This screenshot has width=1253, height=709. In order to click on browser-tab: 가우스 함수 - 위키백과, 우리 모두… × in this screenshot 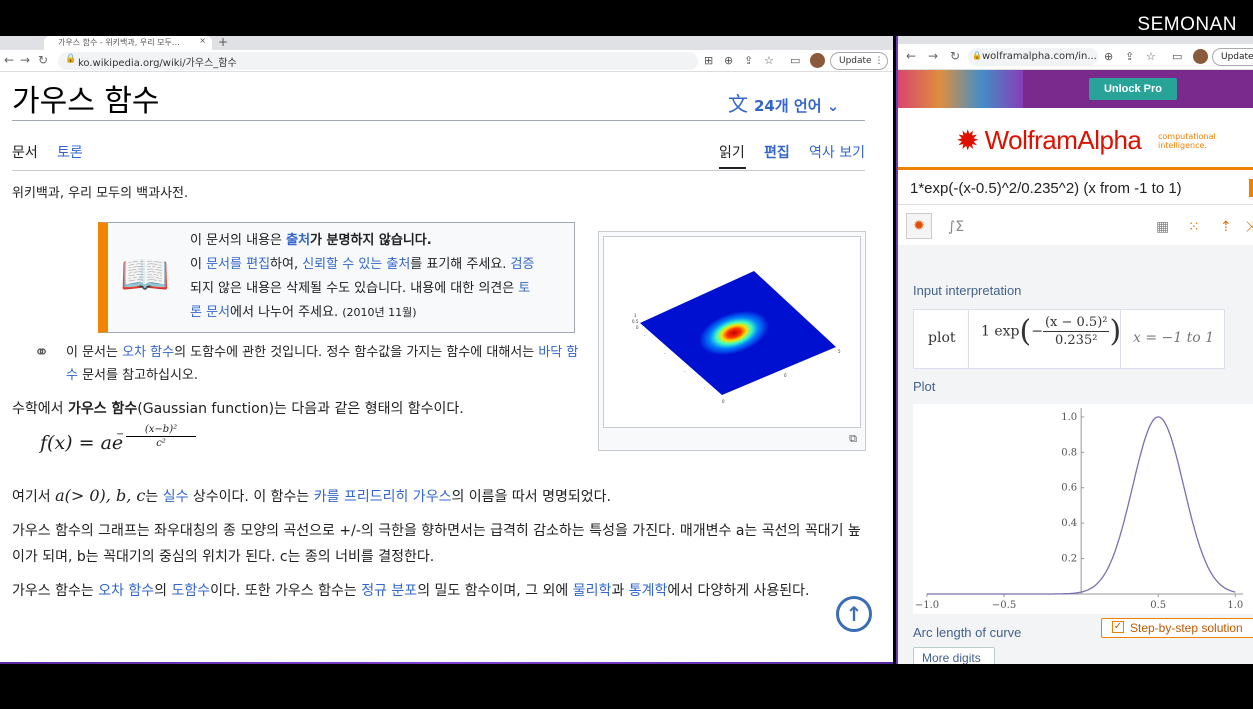, I will do `click(128, 43)`.